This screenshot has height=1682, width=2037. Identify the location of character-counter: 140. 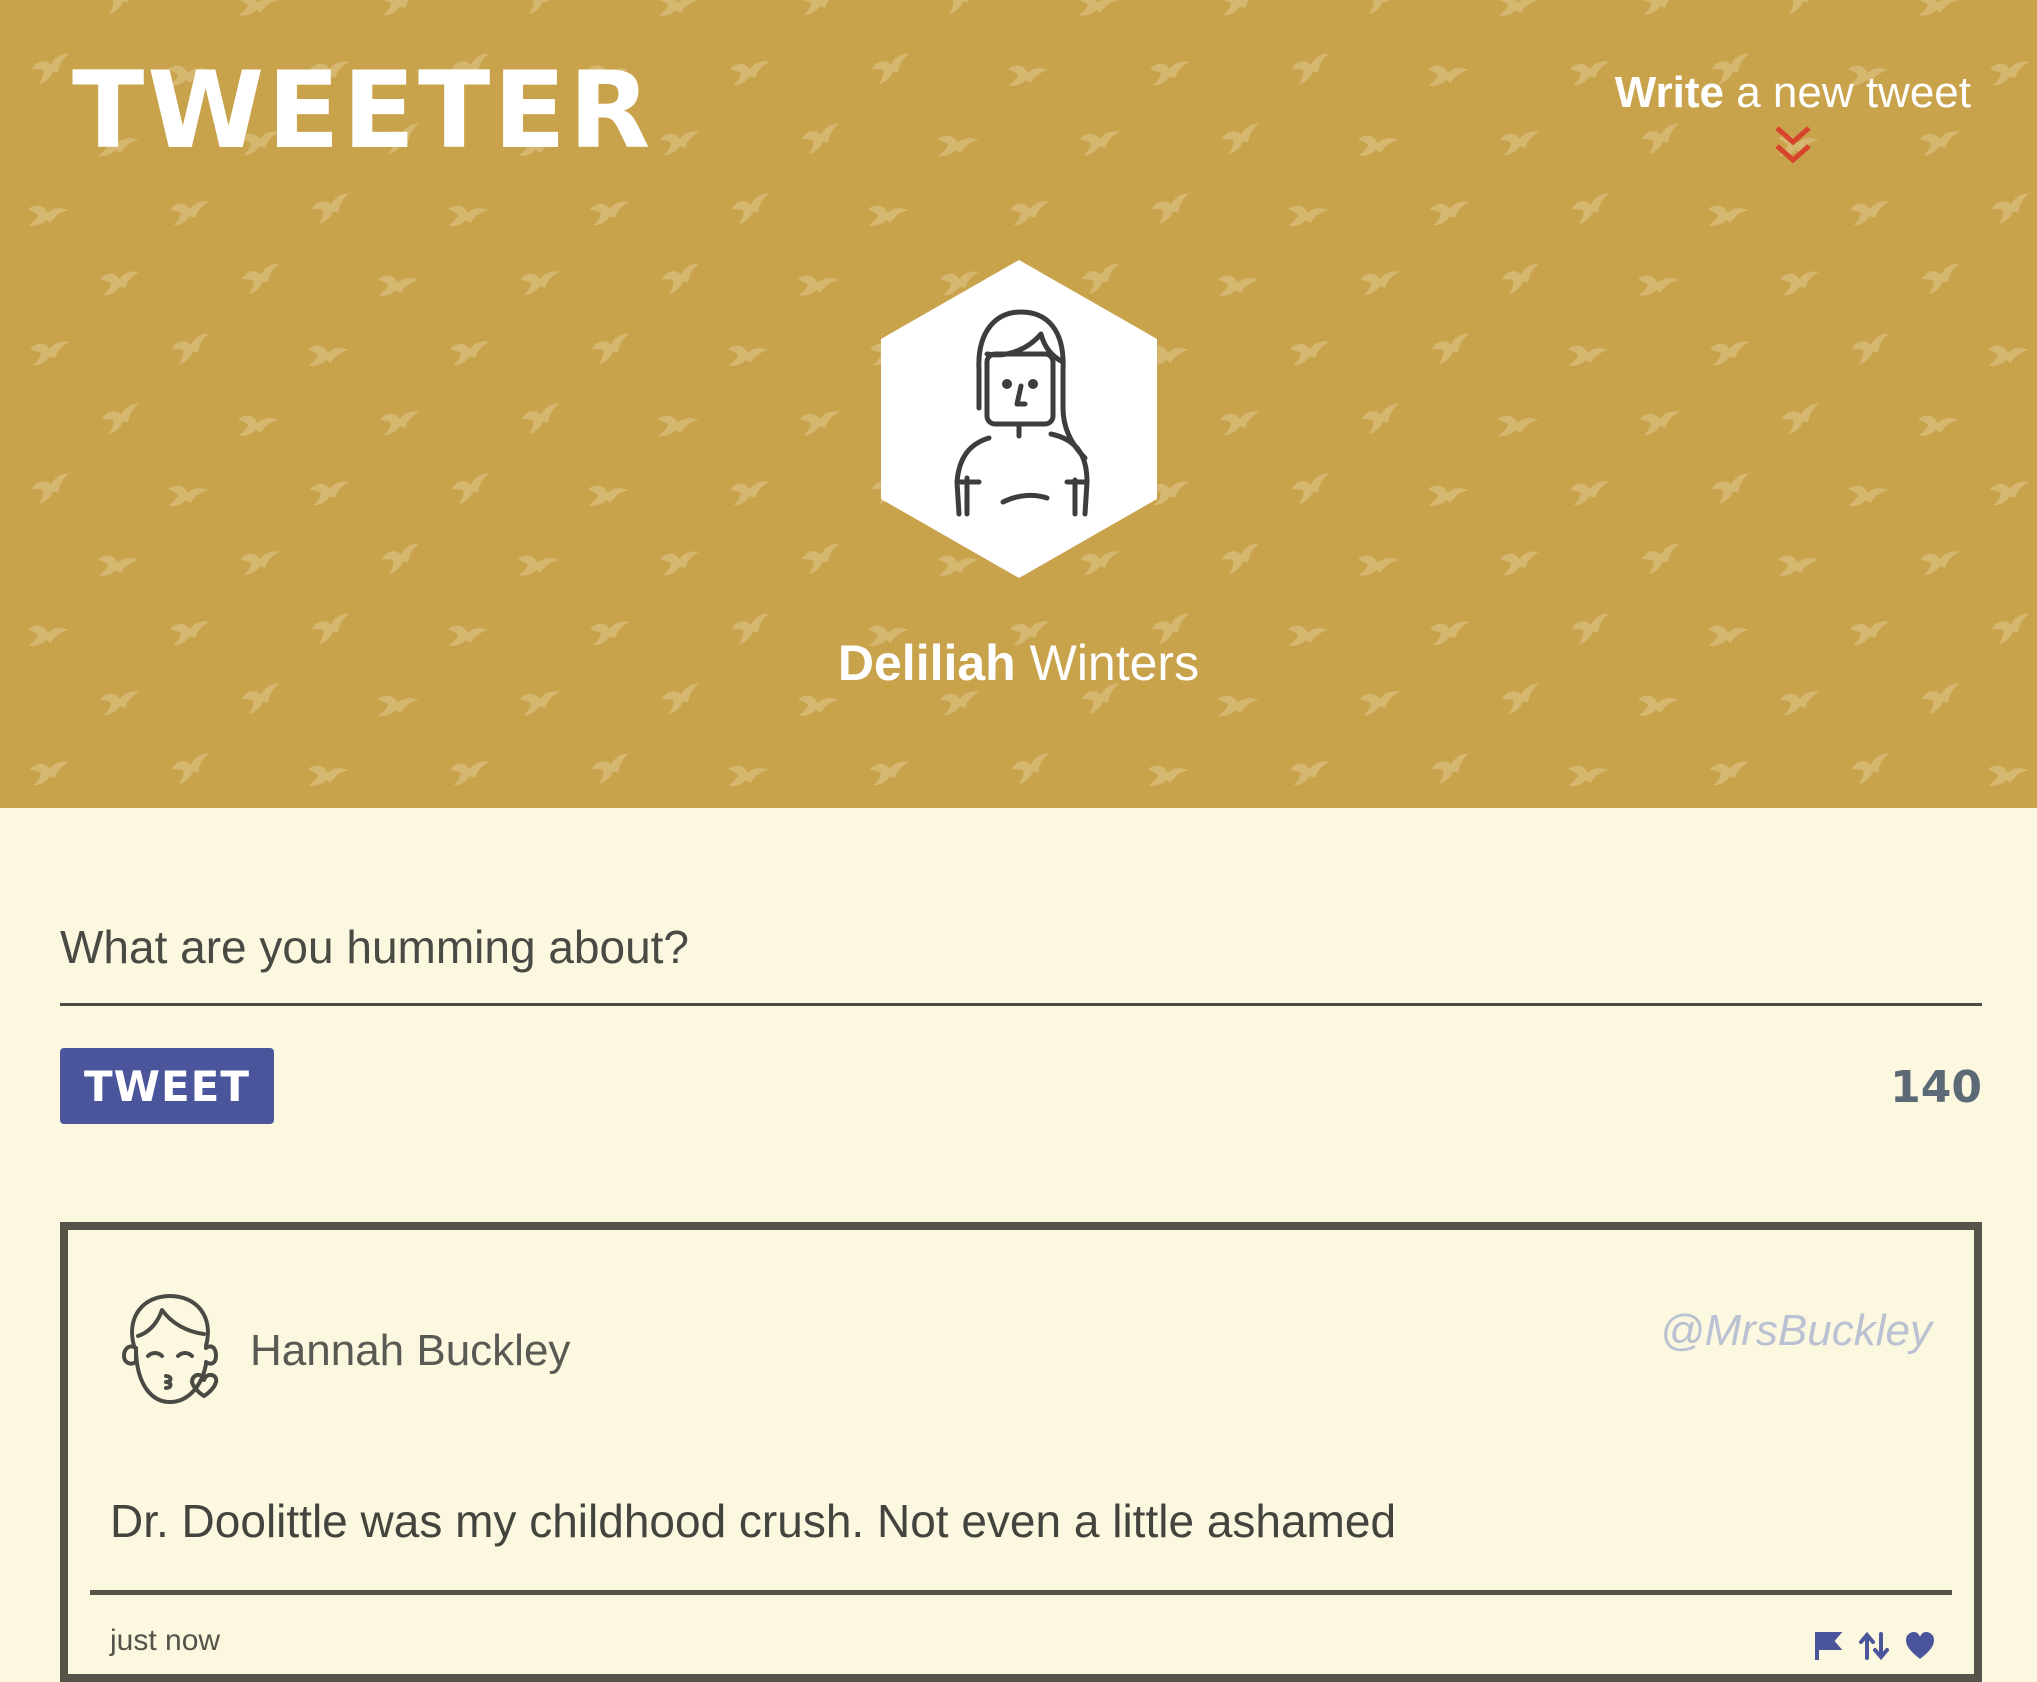
(1936, 1087).